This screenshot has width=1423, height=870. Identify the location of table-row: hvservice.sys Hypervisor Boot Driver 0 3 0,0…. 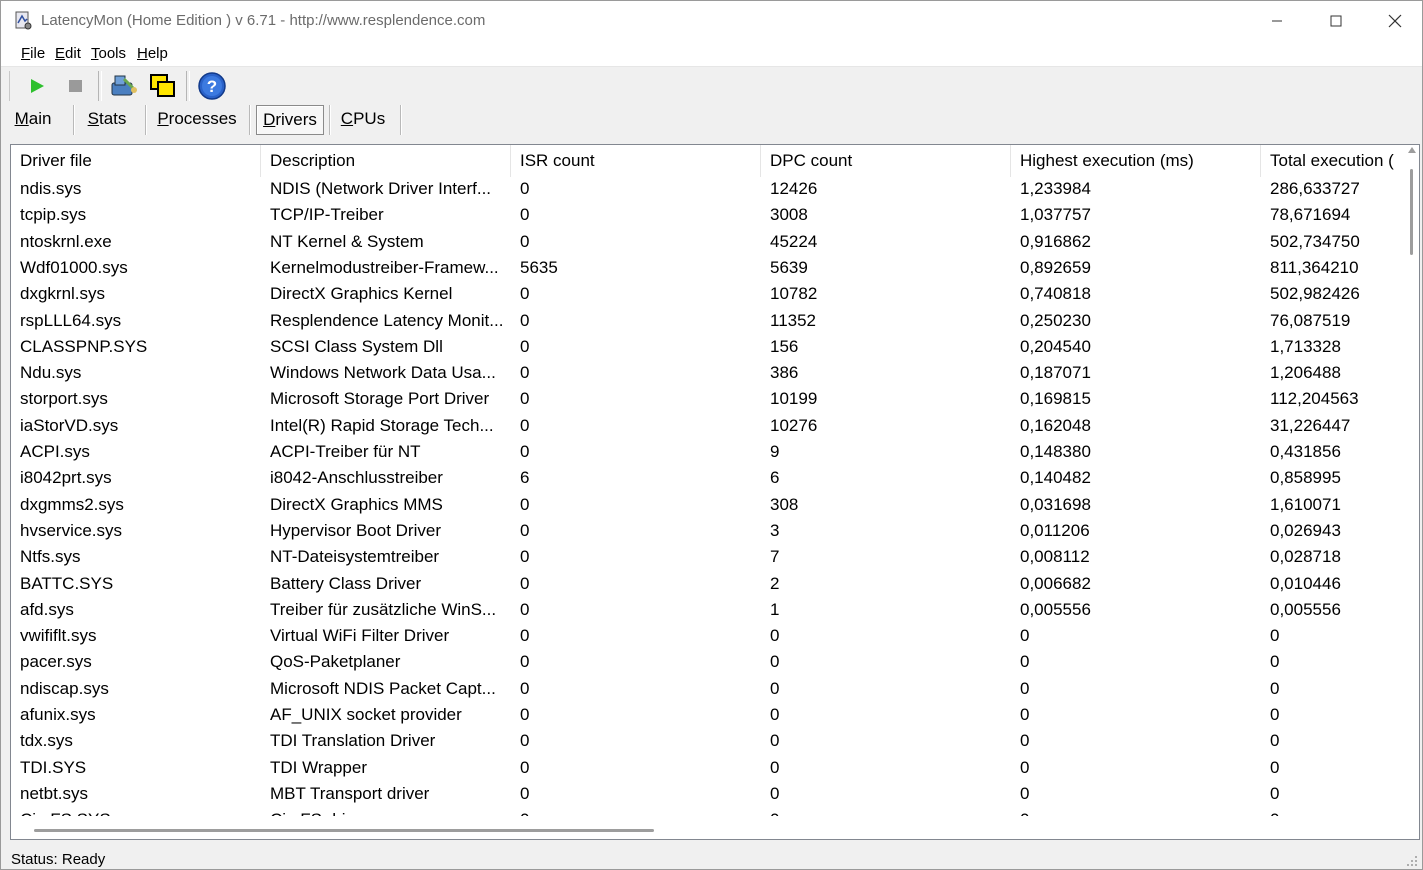
(711, 531).